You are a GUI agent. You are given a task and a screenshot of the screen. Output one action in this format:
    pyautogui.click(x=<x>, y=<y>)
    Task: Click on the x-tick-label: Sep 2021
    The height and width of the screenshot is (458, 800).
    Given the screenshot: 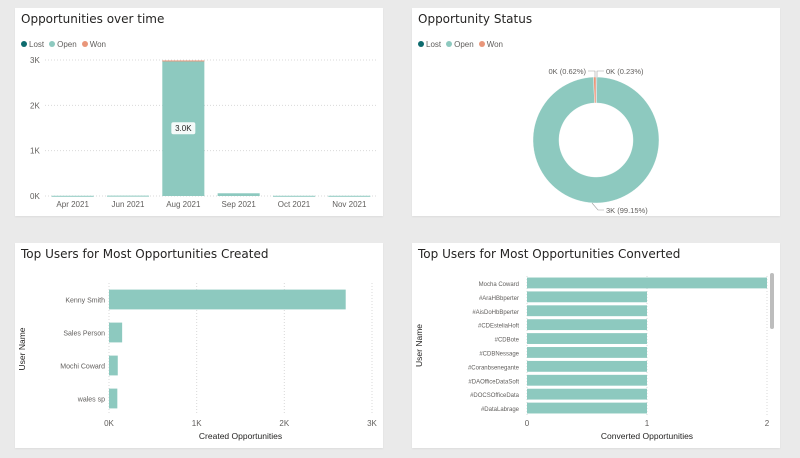 What is the action you would take?
    pyautogui.click(x=239, y=204)
    